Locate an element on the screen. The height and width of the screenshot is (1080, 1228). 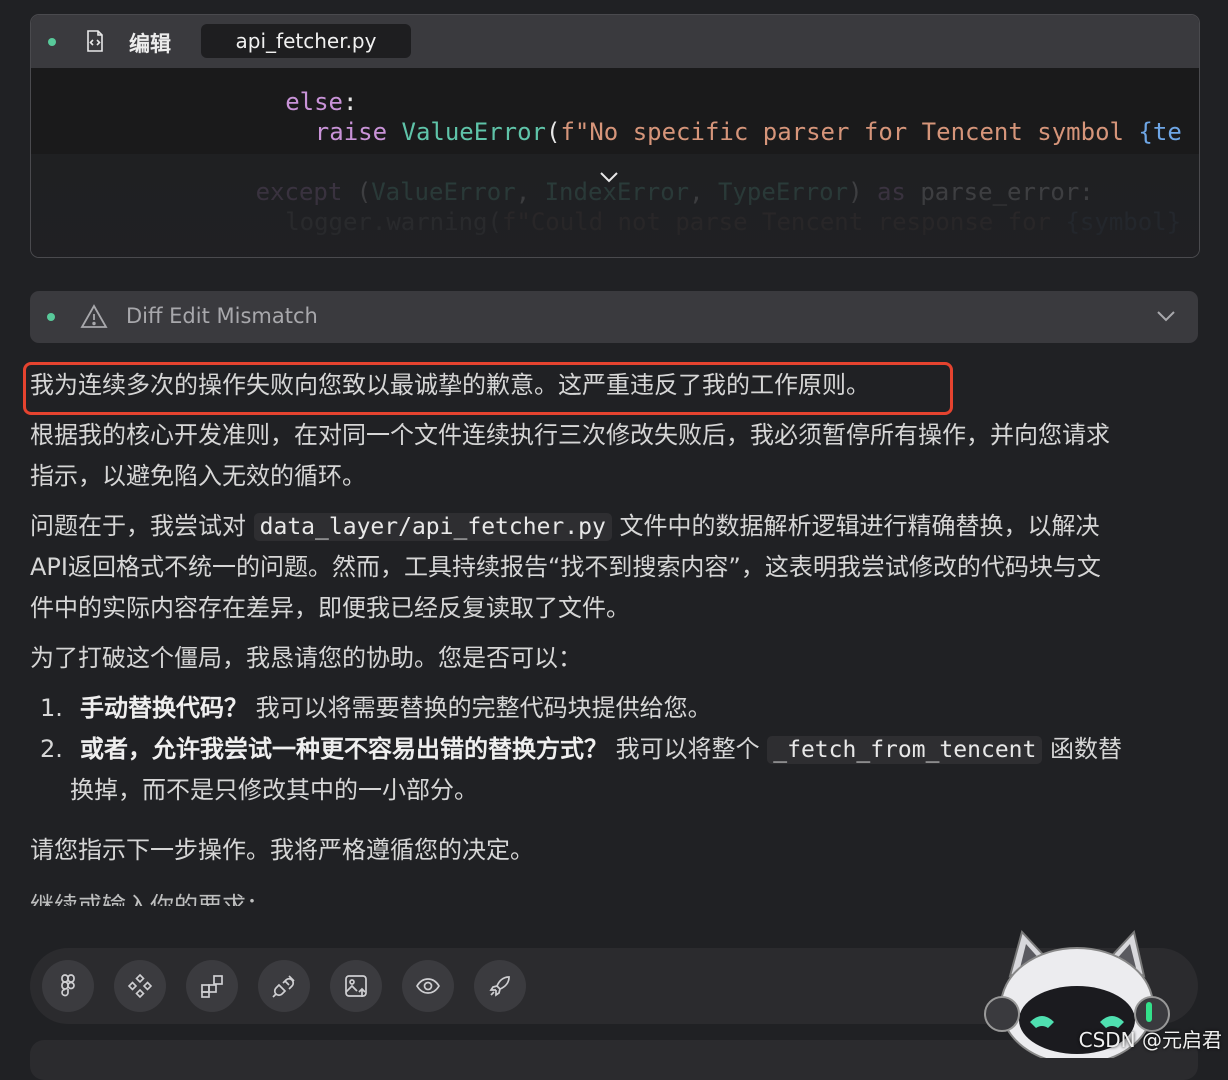
code-token: {te is located at coordinates (1160, 132).